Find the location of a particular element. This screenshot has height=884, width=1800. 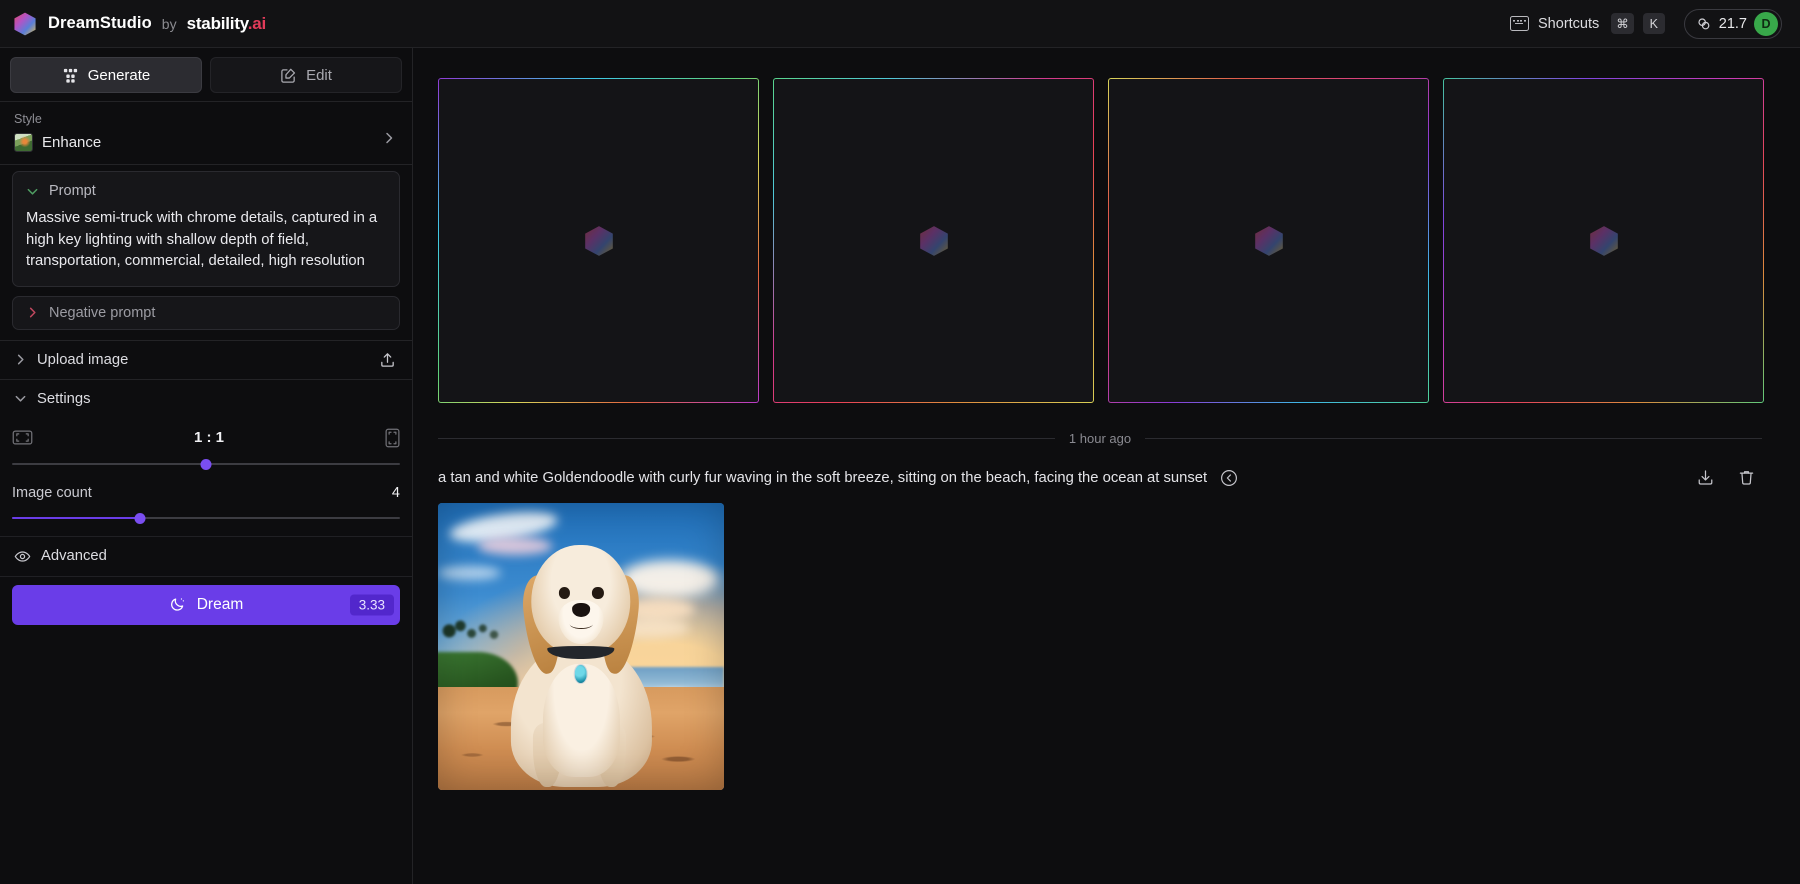

slider-fill is located at coordinates (76, 517).